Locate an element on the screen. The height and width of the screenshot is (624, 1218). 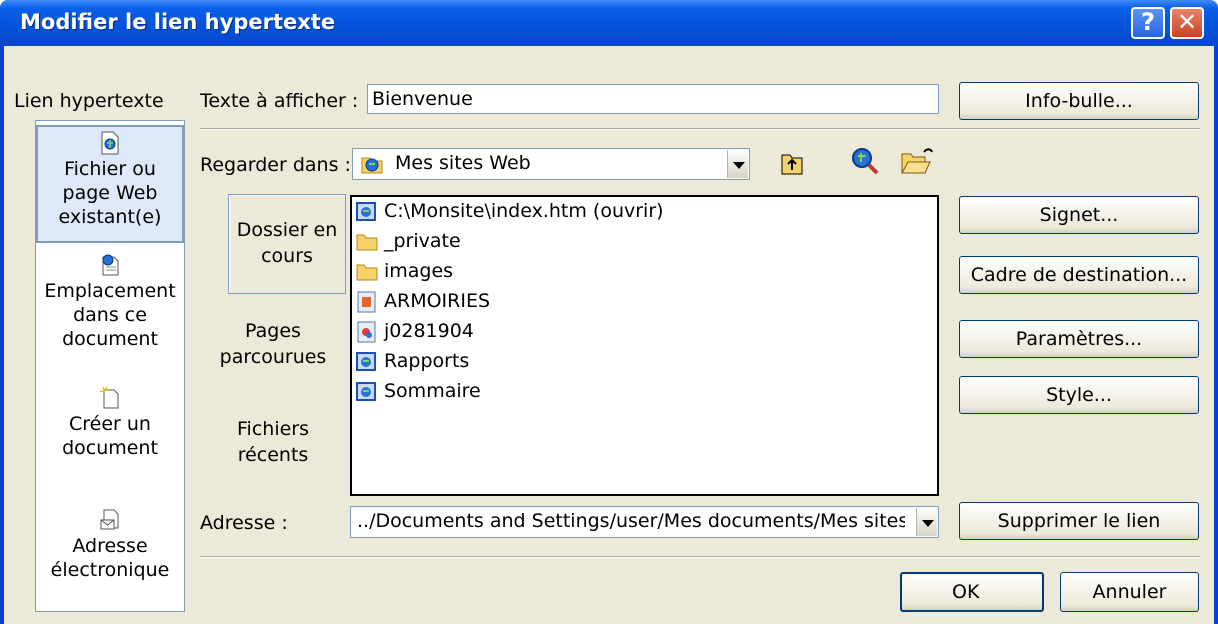
scope-label-line2: cours is located at coordinates (287, 256).